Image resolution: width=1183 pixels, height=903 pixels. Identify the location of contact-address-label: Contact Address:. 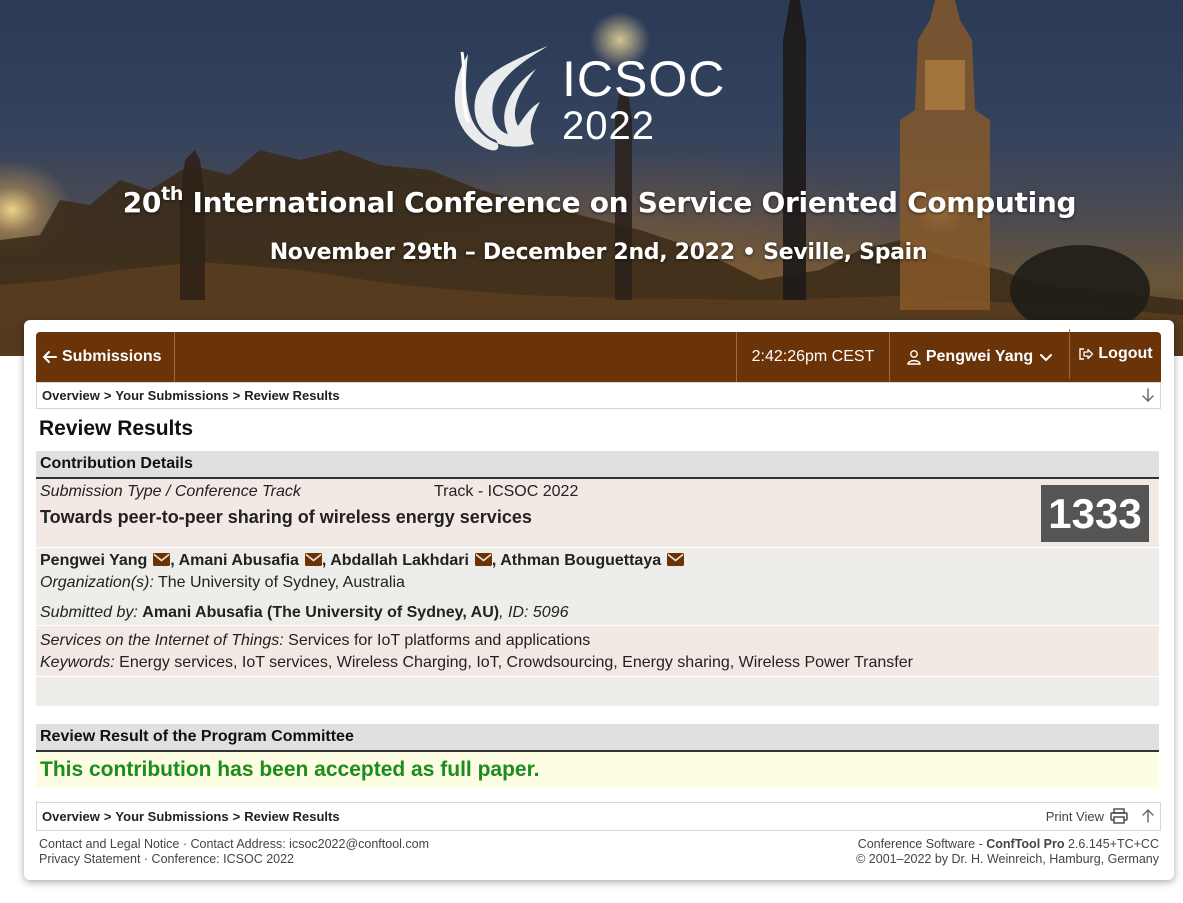
(238, 844).